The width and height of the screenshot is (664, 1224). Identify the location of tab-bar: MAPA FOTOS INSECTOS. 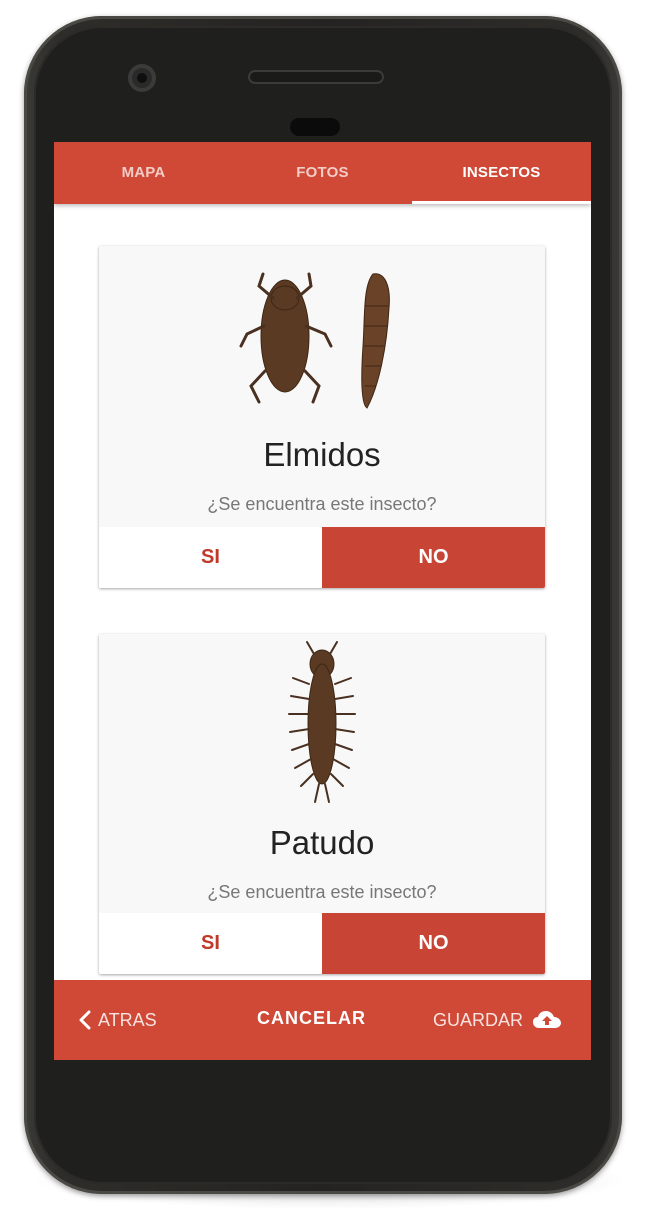
(322, 173).